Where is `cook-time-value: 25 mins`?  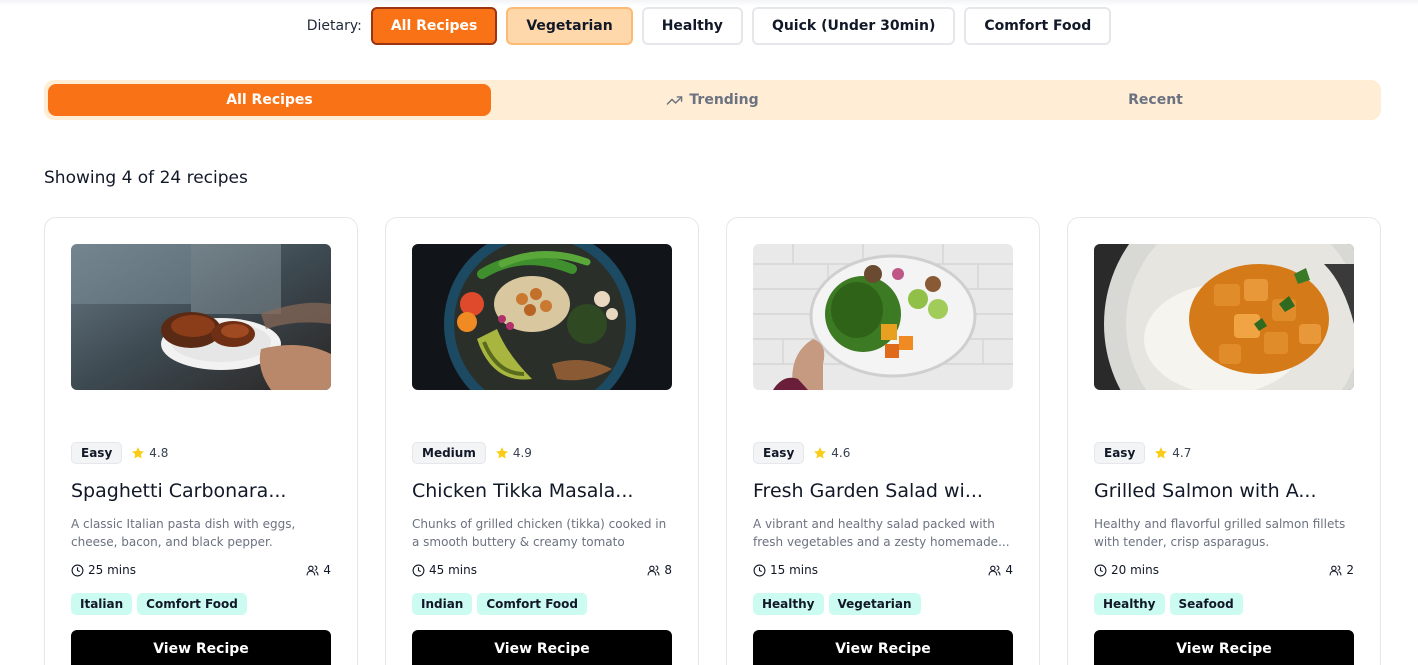
cook-time-value: 25 mins is located at coordinates (112, 570).